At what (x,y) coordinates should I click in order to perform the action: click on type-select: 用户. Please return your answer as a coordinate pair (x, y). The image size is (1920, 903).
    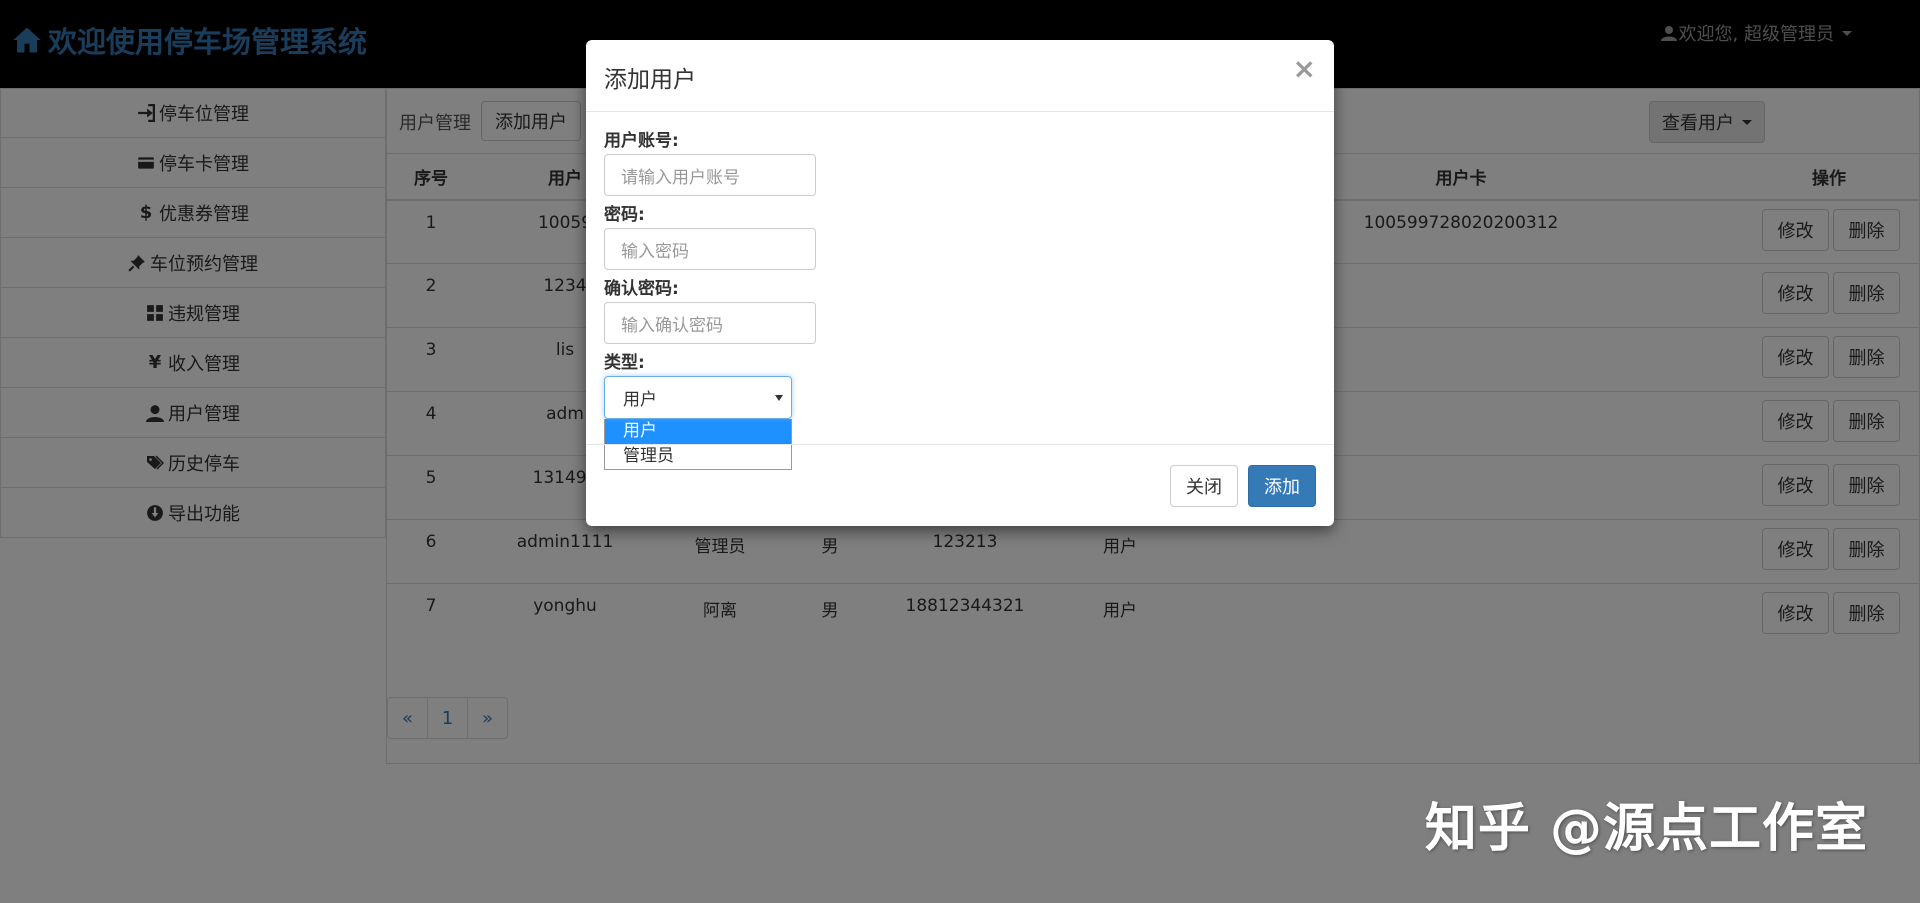
    Looking at the image, I should click on (698, 397).